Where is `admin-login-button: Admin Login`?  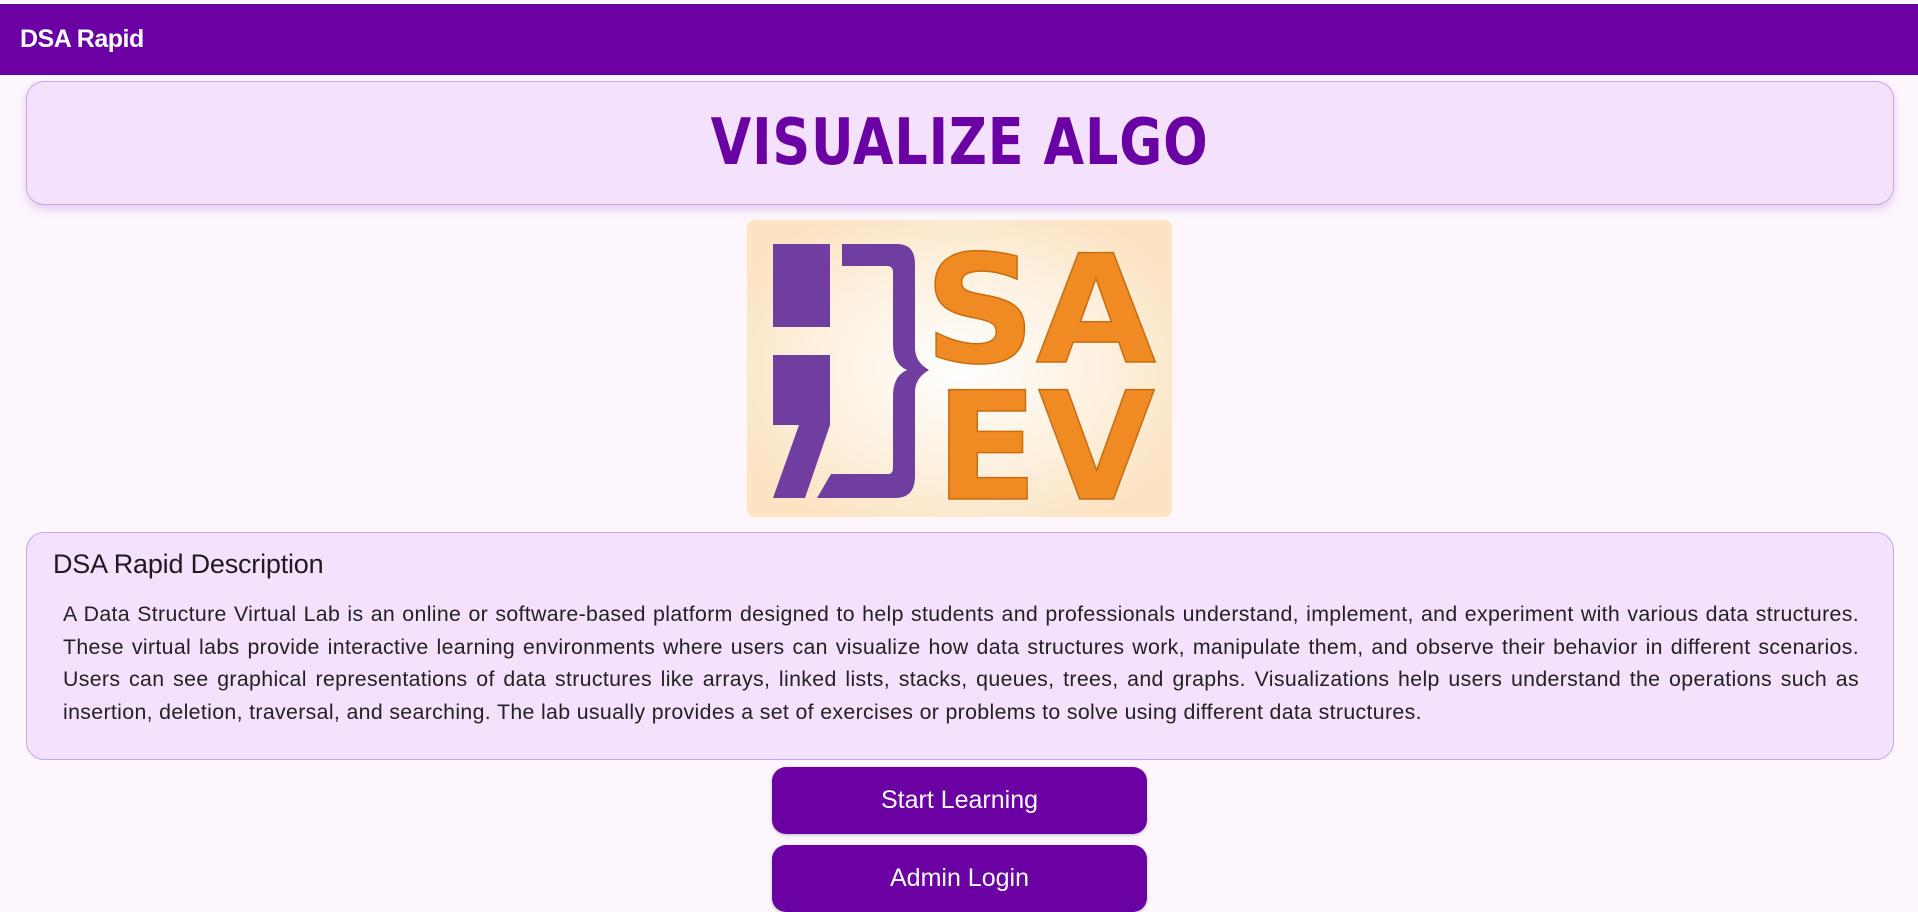 admin-login-button: Admin Login is located at coordinates (959, 878).